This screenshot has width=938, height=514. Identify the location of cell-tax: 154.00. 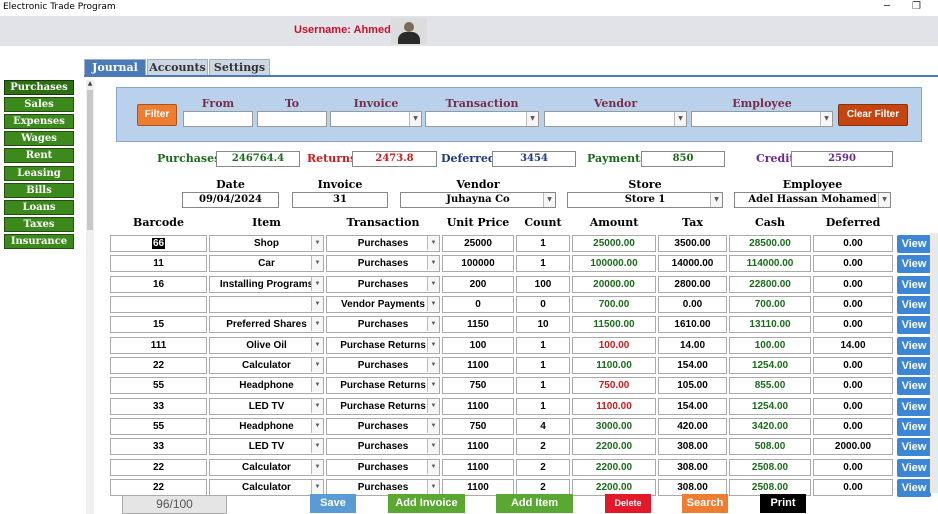
(692, 365).